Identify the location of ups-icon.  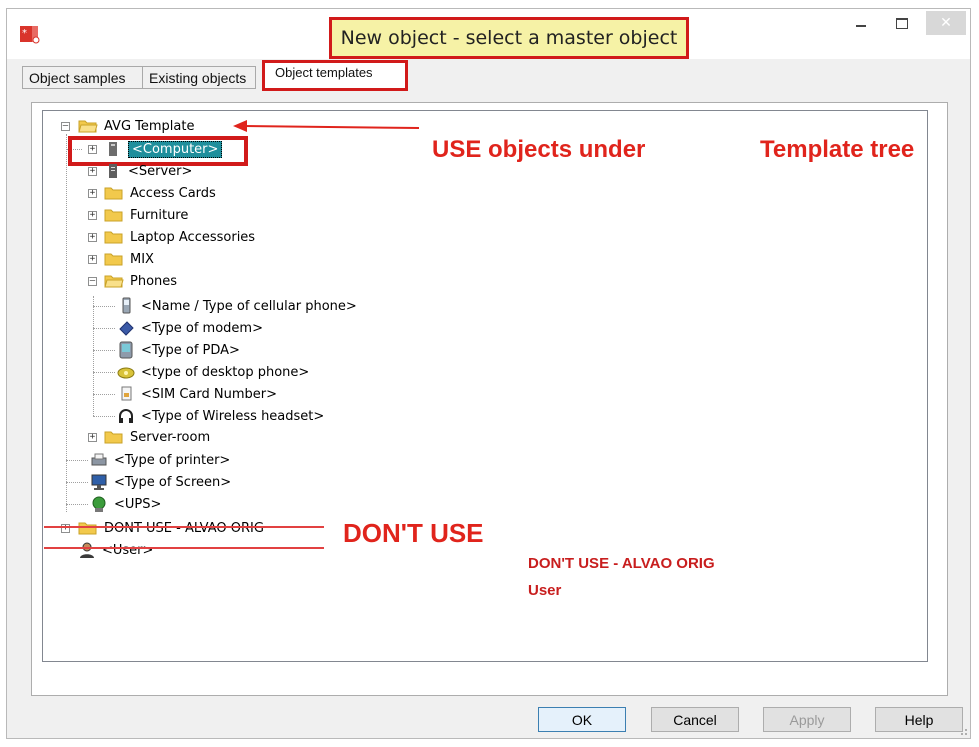
(99, 504).